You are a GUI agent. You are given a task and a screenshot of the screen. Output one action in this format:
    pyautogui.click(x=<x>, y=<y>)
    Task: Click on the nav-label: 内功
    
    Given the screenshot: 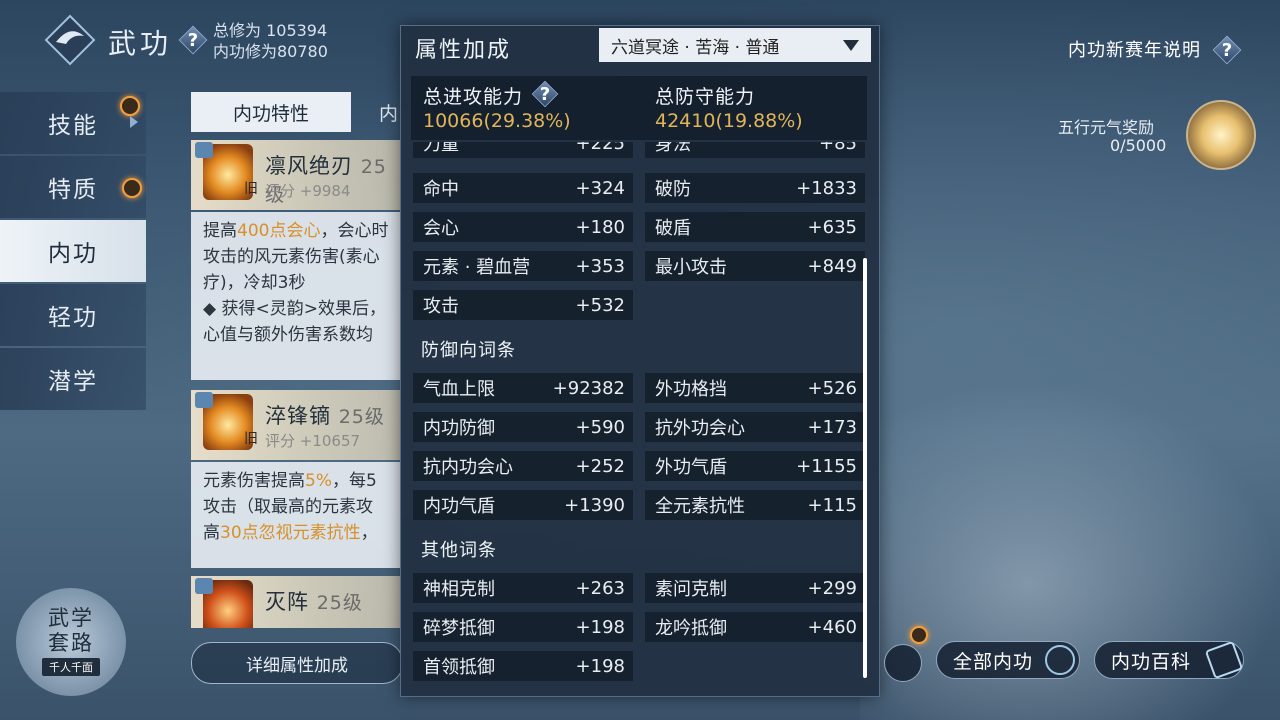 What is the action you would take?
    pyautogui.click(x=73, y=254)
    